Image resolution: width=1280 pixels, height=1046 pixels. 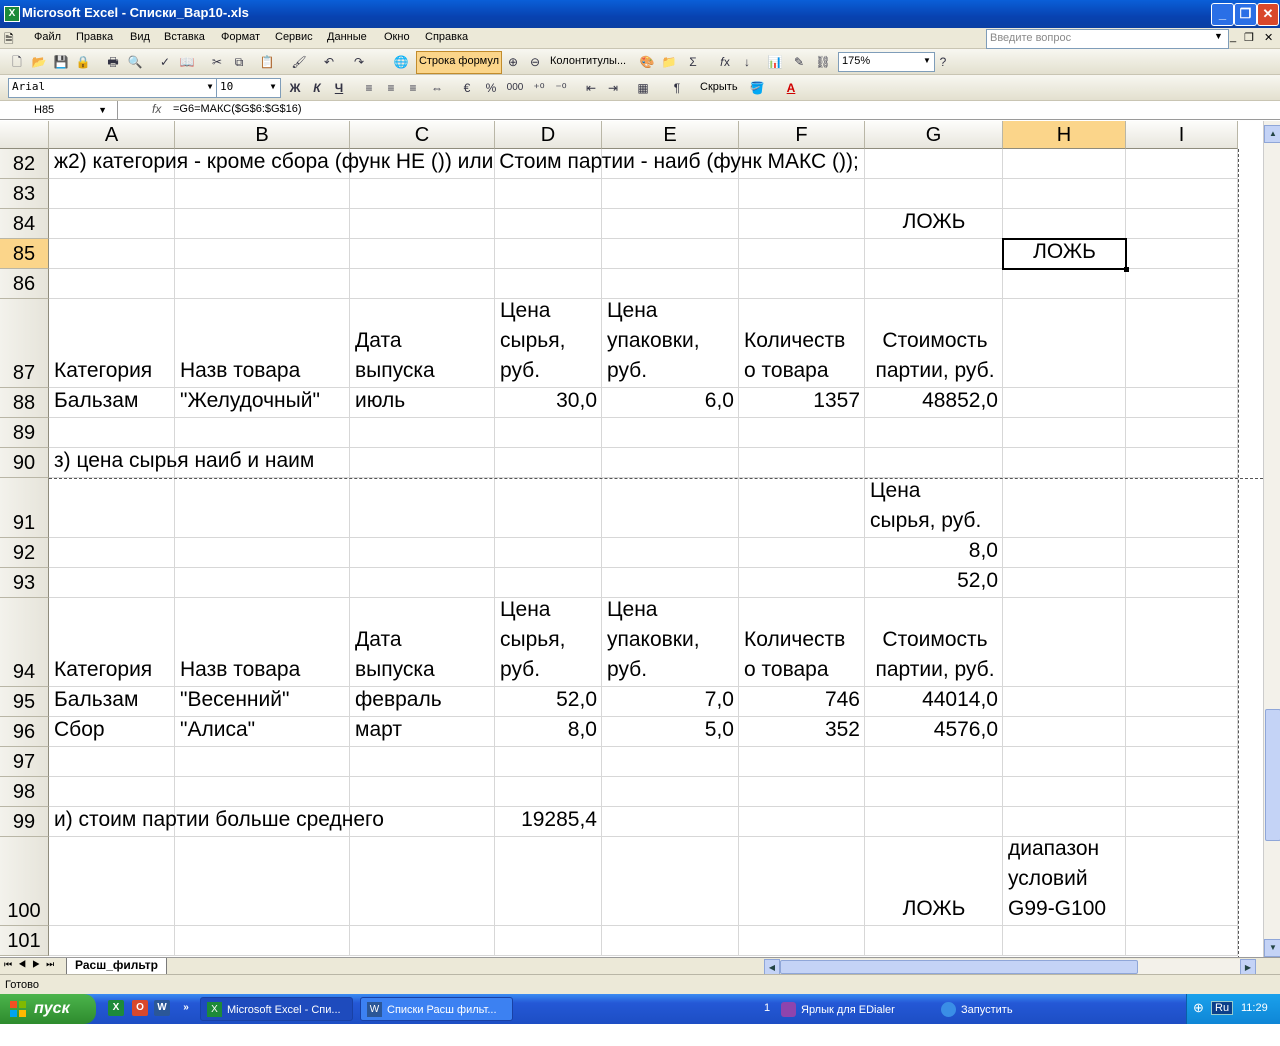 I want to click on row-header-87: 87, so click(x=24, y=343).